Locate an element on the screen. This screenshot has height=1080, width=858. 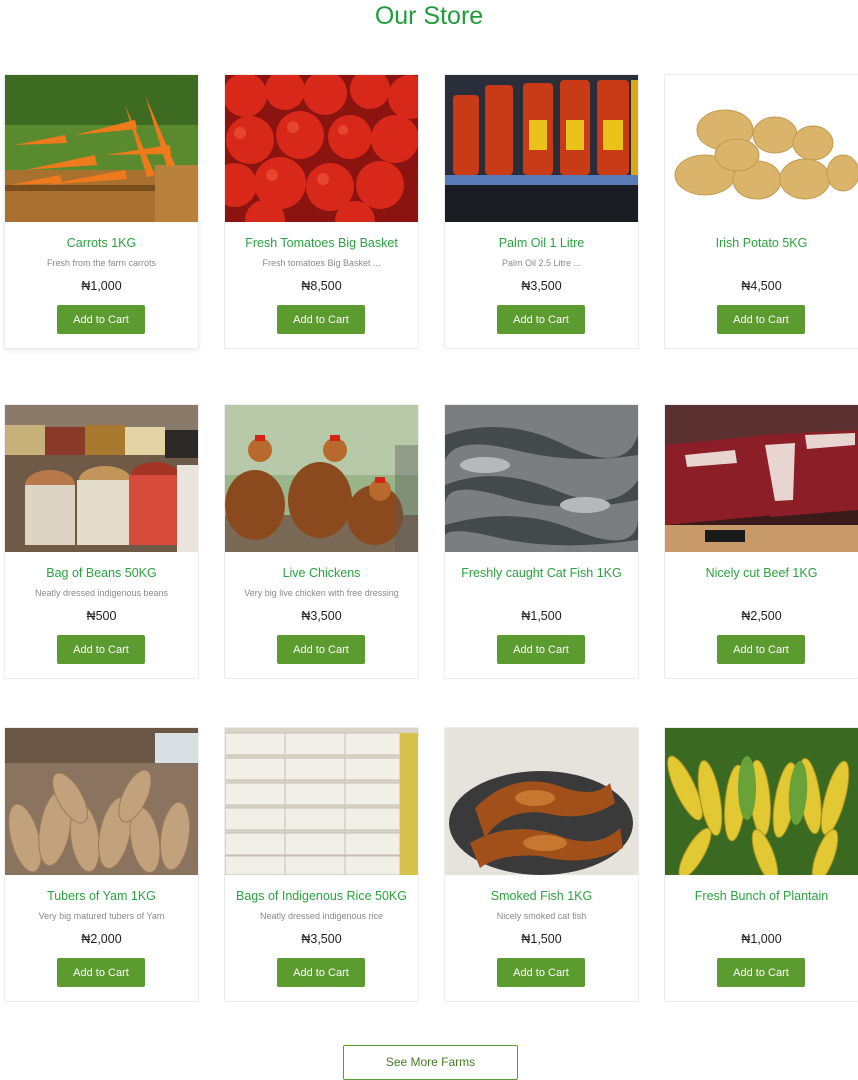
yam-image is located at coordinates (101, 801).